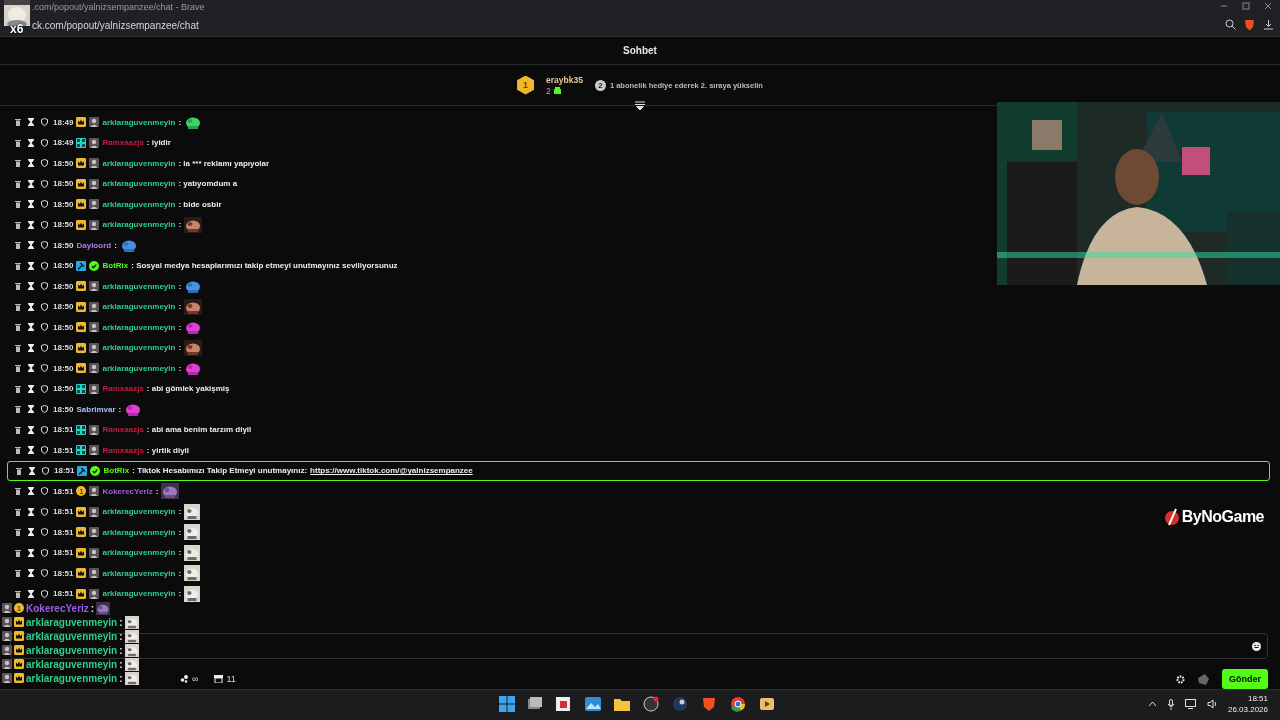 This screenshot has width=1280, height=720. What do you see at coordinates (640, 105) in the screenshot?
I see `scroll-down-icon` at bounding box center [640, 105].